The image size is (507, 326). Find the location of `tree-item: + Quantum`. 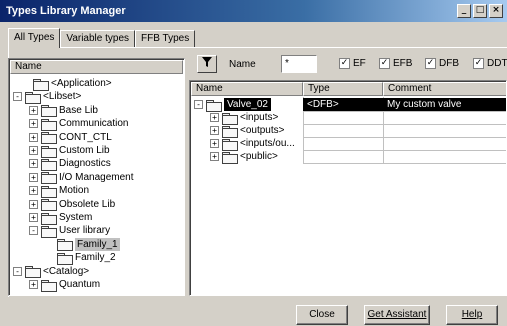

tree-item: + Quantum is located at coordinates (65, 285).